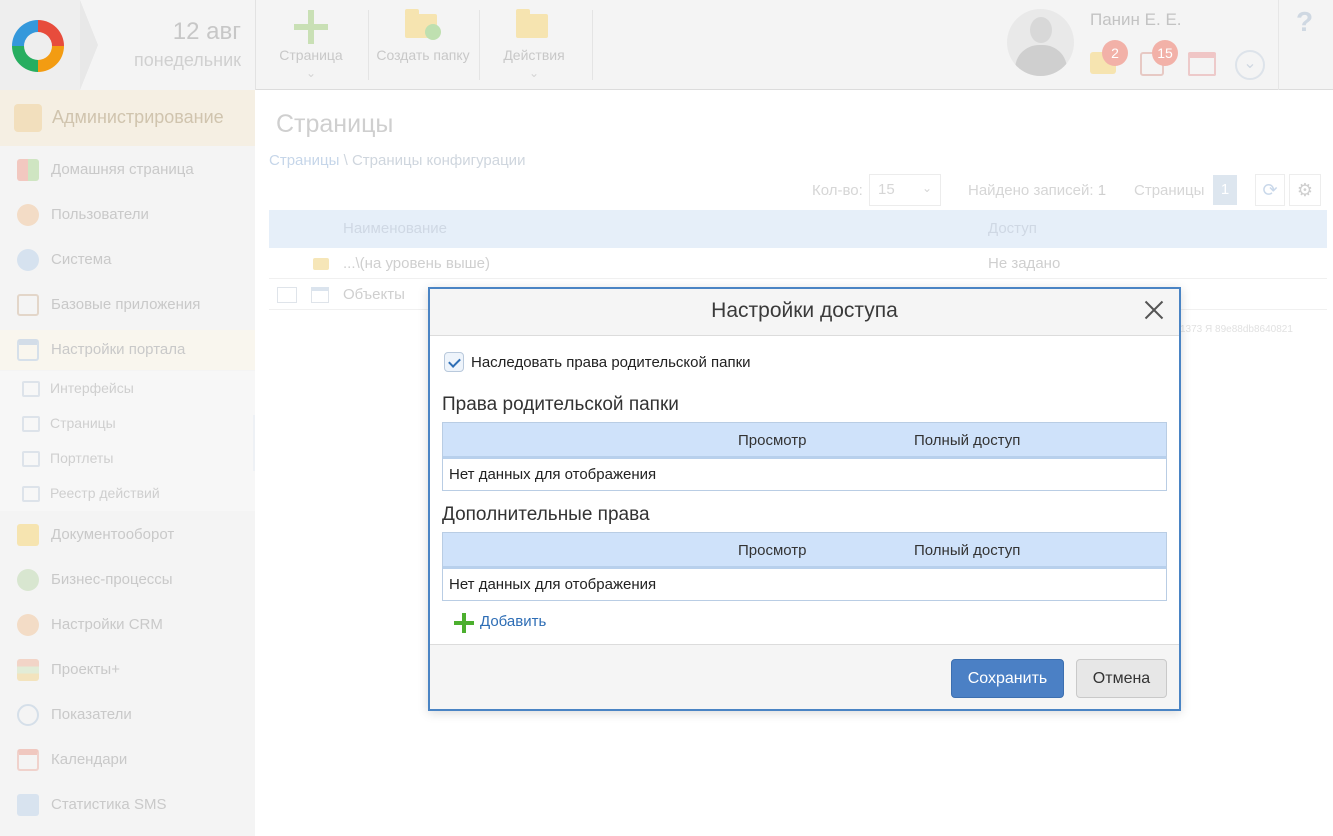 This screenshot has width=1333, height=836. What do you see at coordinates (546, 514) in the screenshot?
I see `extra-rights-title: Дополнительные права` at bounding box center [546, 514].